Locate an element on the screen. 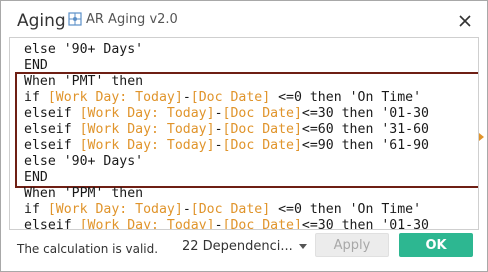 This screenshot has width=488, height=272. code-token: When 'PPM' then is located at coordinates (84, 193).